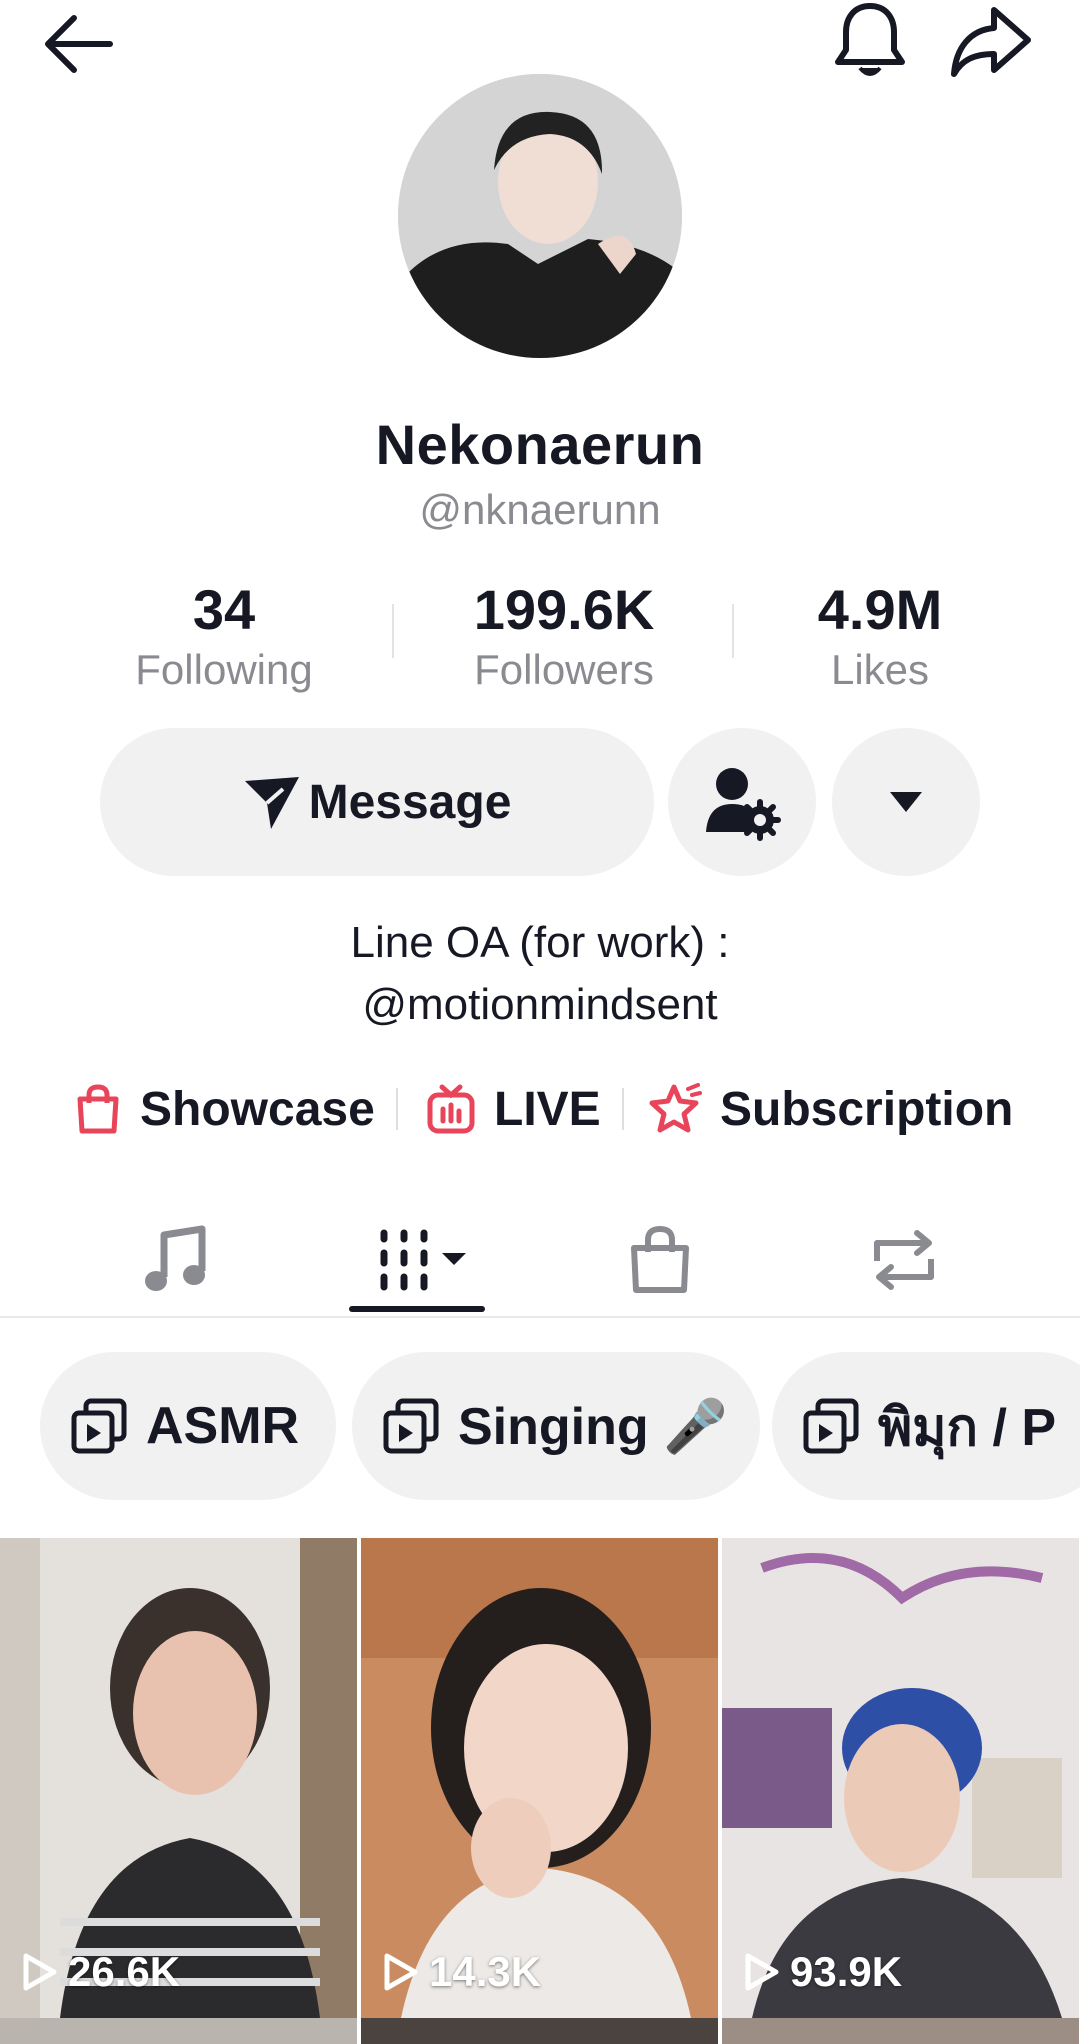  Describe the element at coordinates (257, 1109) in the screenshot. I see `showcase-label: Showcase` at that location.